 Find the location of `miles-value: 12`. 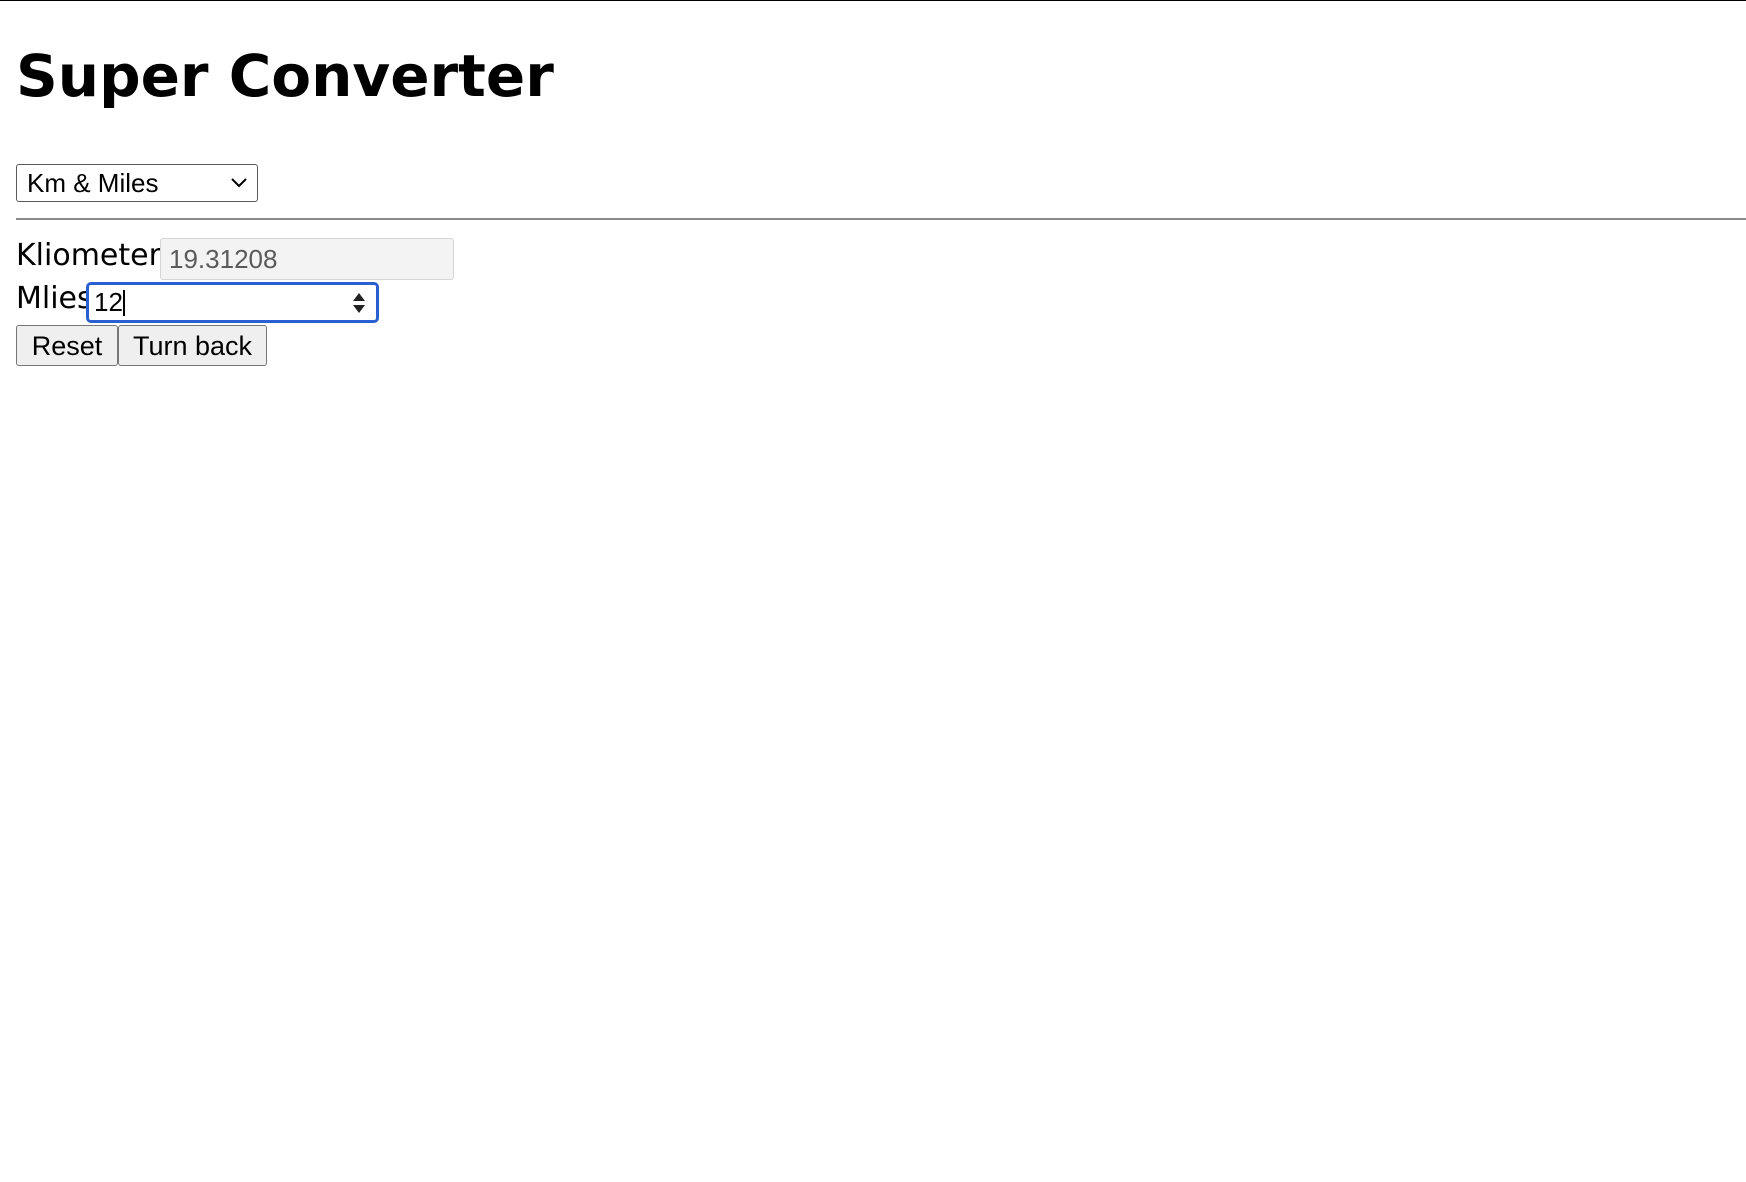

miles-value: 12 is located at coordinates (108, 302).